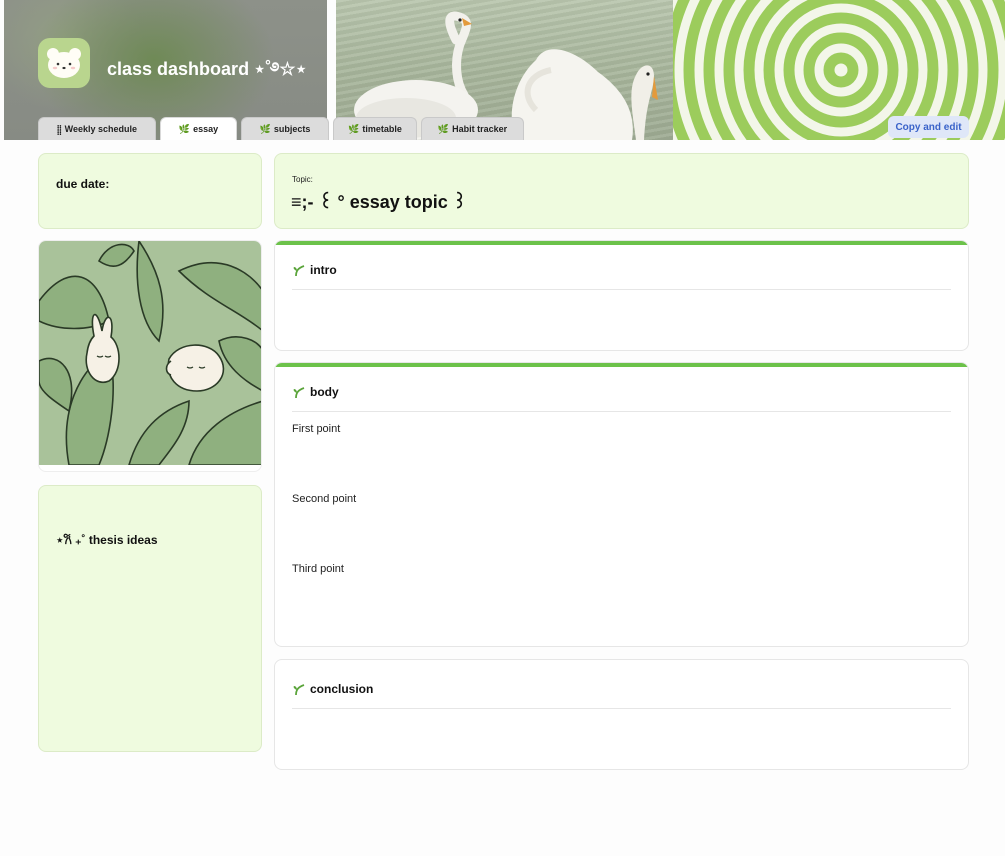  What do you see at coordinates (83, 184) in the screenshot?
I see `due-date-label: due date:` at bounding box center [83, 184].